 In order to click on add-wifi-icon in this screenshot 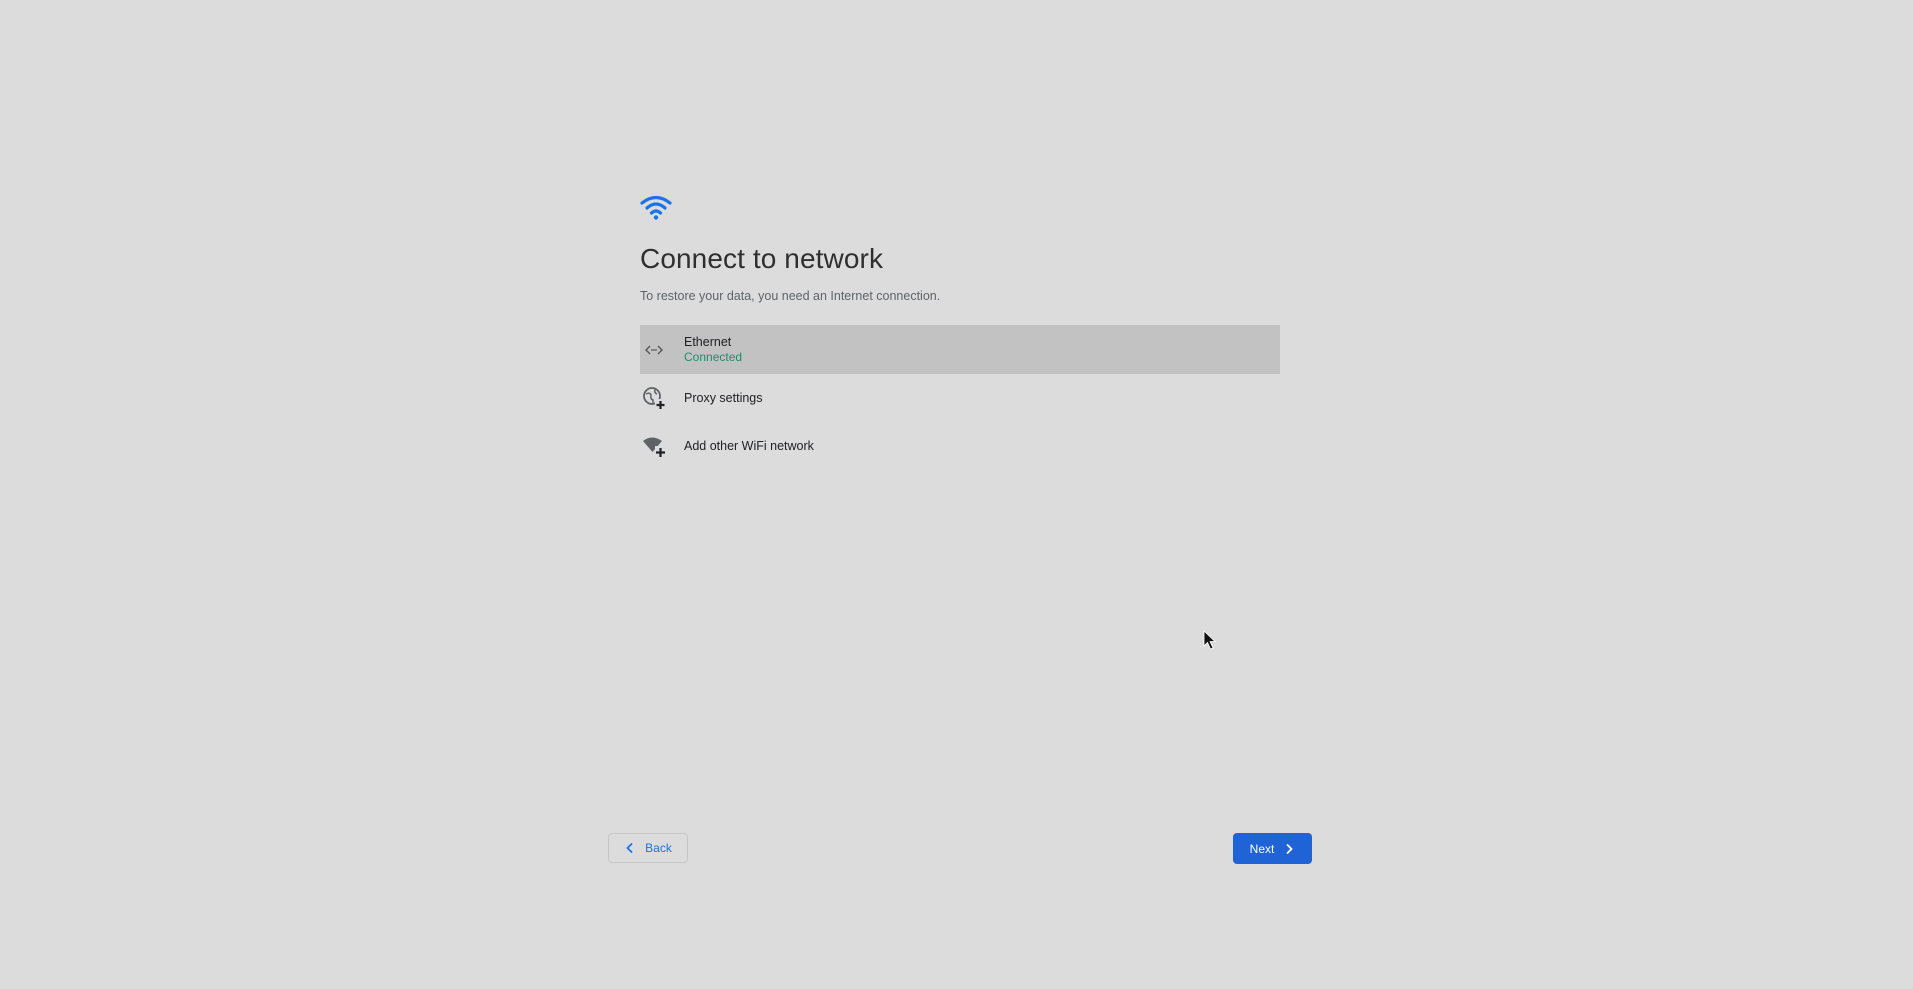, I will do `click(654, 446)`.